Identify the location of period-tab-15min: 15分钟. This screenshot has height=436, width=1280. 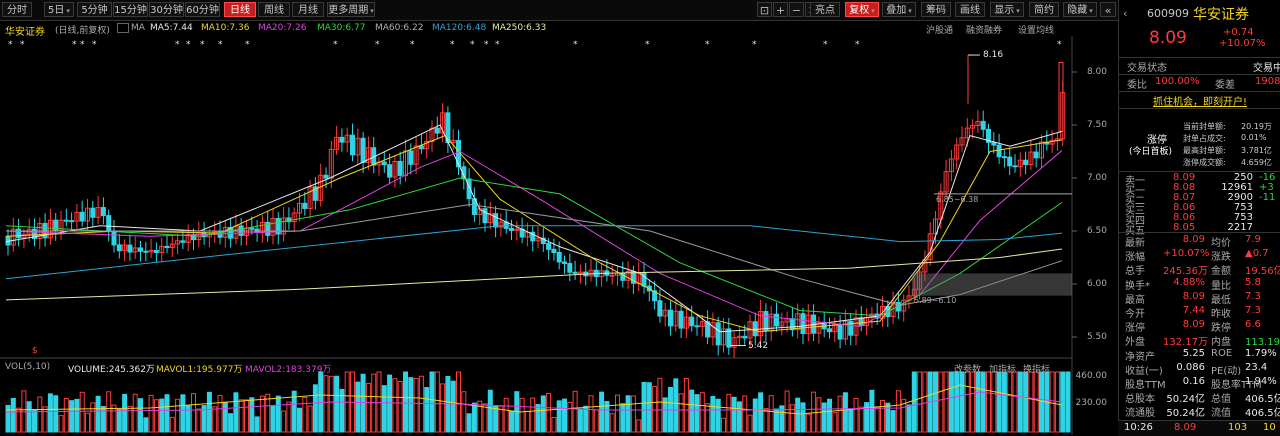
(130, 9).